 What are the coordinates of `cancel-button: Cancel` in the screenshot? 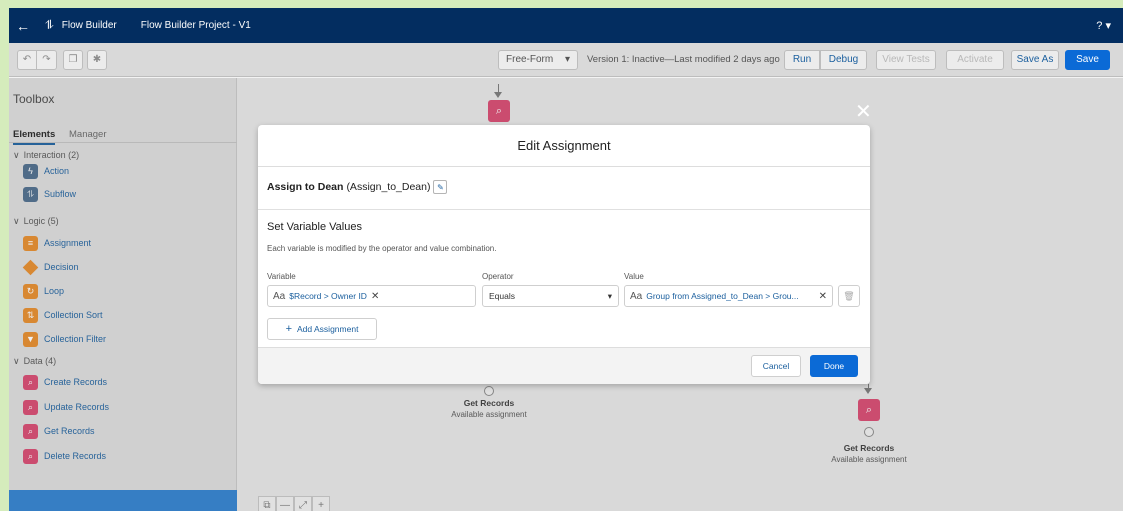 It's located at (776, 366).